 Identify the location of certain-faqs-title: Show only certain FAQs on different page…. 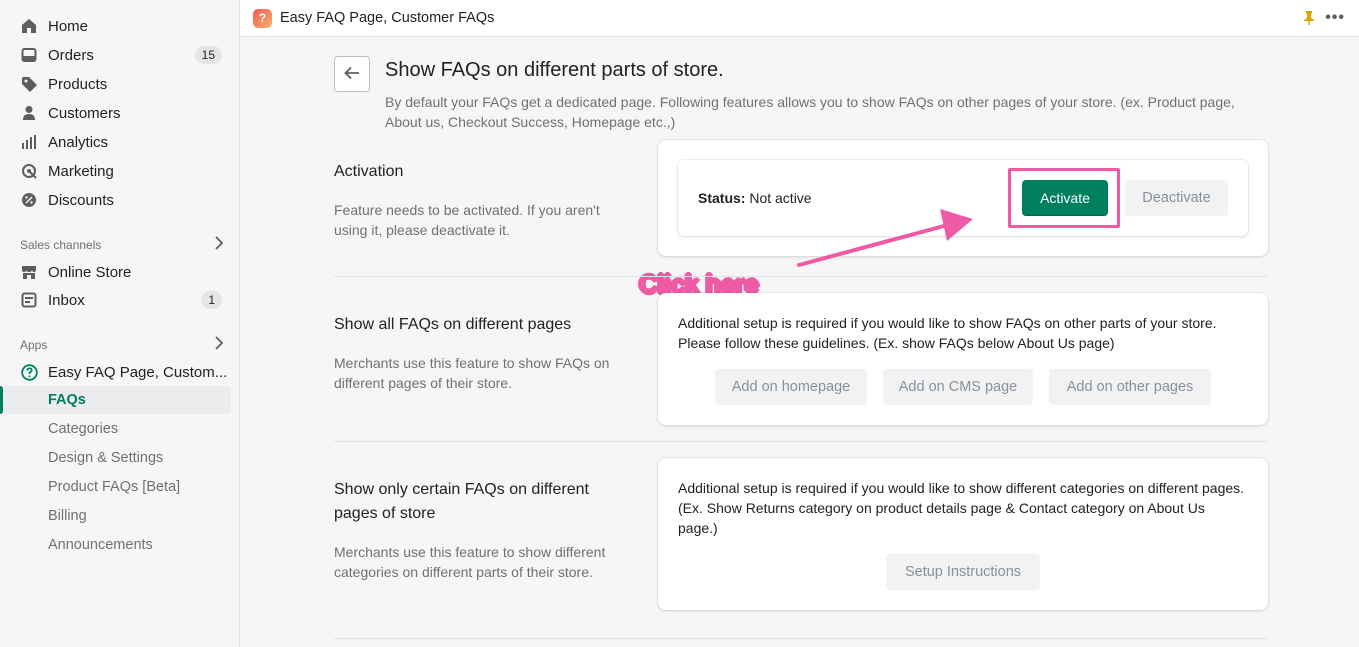
(461, 501).